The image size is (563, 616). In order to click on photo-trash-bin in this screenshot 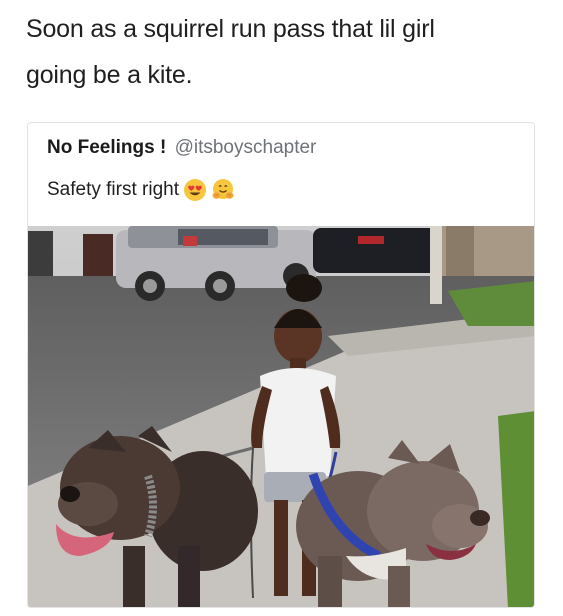, I will do `click(40, 255)`.